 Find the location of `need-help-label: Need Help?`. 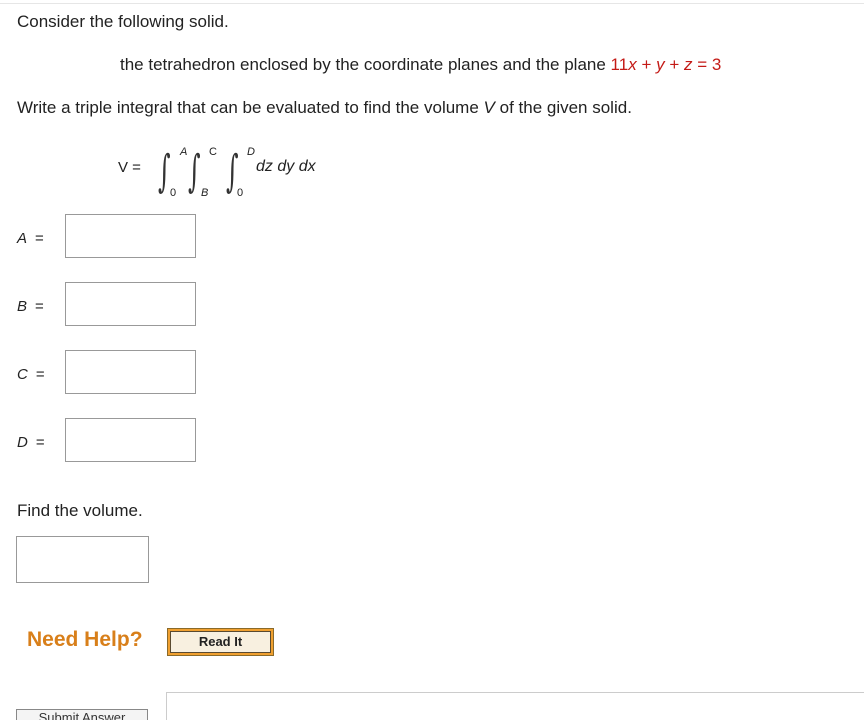

need-help-label: Need Help? is located at coordinates (85, 639).